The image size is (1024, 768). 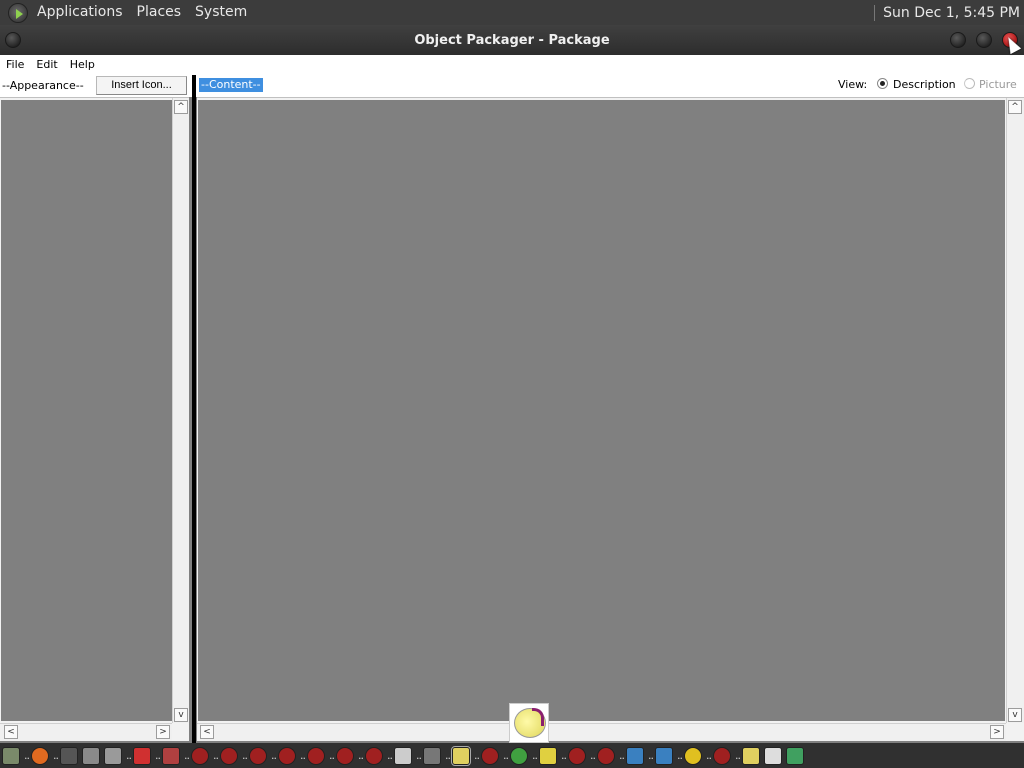 I want to click on file-manager-icon, so click(x=11, y=755).